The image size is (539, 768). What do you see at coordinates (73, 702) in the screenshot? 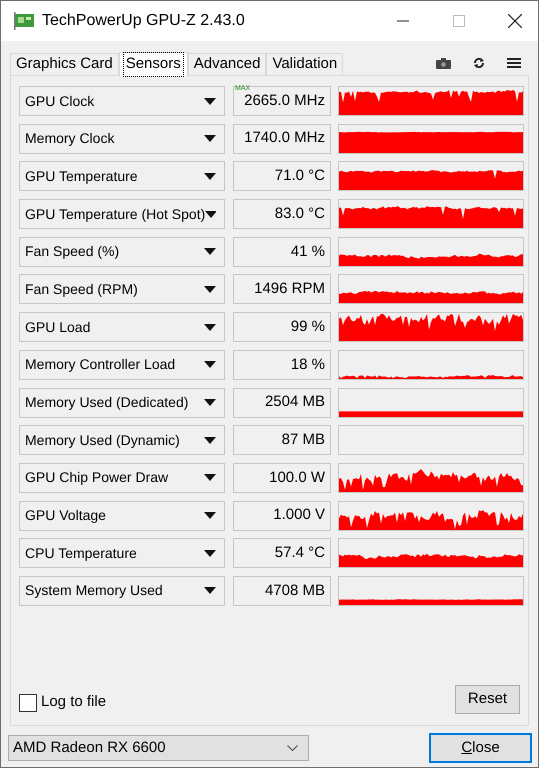
I see `checkbox-label: Log to file` at bounding box center [73, 702].